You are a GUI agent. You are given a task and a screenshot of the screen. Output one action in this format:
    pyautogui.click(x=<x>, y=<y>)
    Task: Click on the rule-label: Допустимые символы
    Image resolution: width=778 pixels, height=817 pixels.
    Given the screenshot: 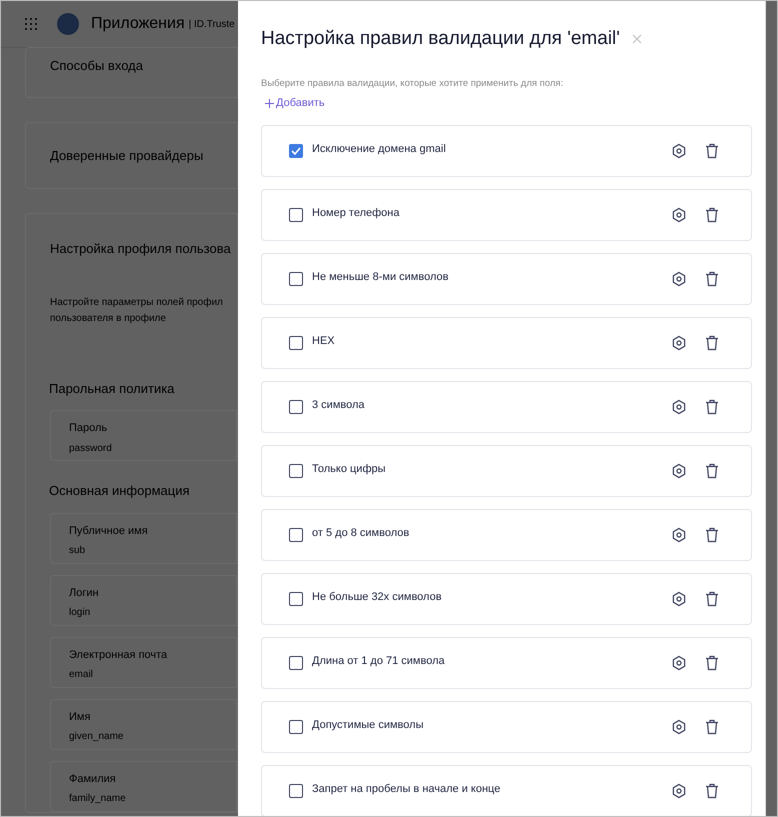 What is the action you would take?
    pyautogui.click(x=368, y=725)
    